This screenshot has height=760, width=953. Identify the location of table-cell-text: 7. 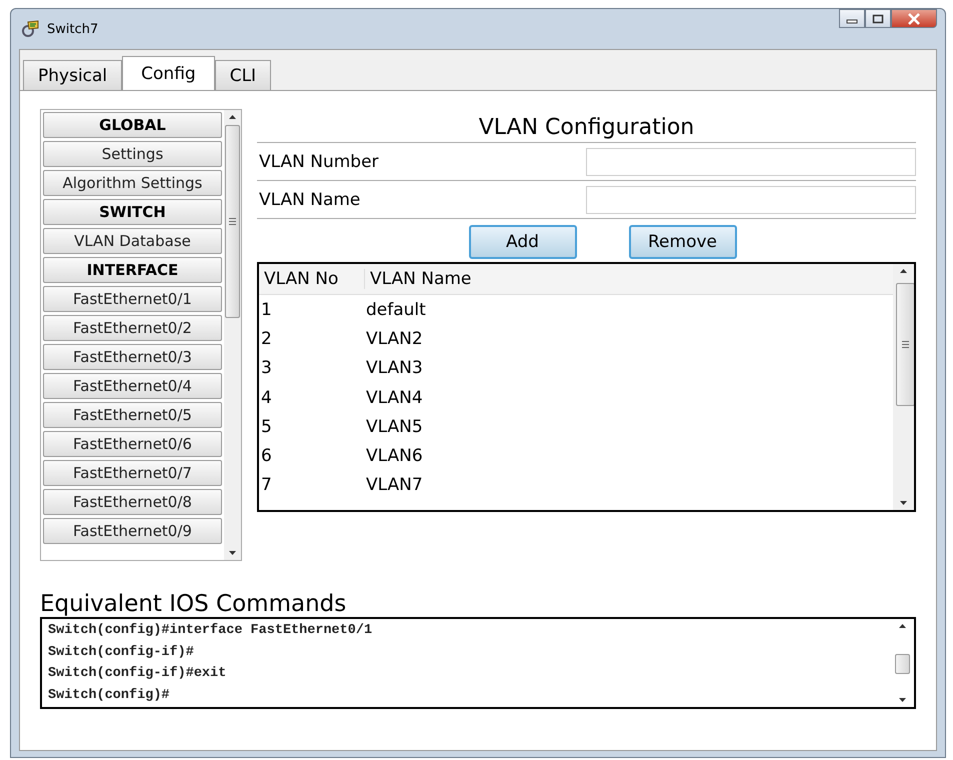
(266, 485).